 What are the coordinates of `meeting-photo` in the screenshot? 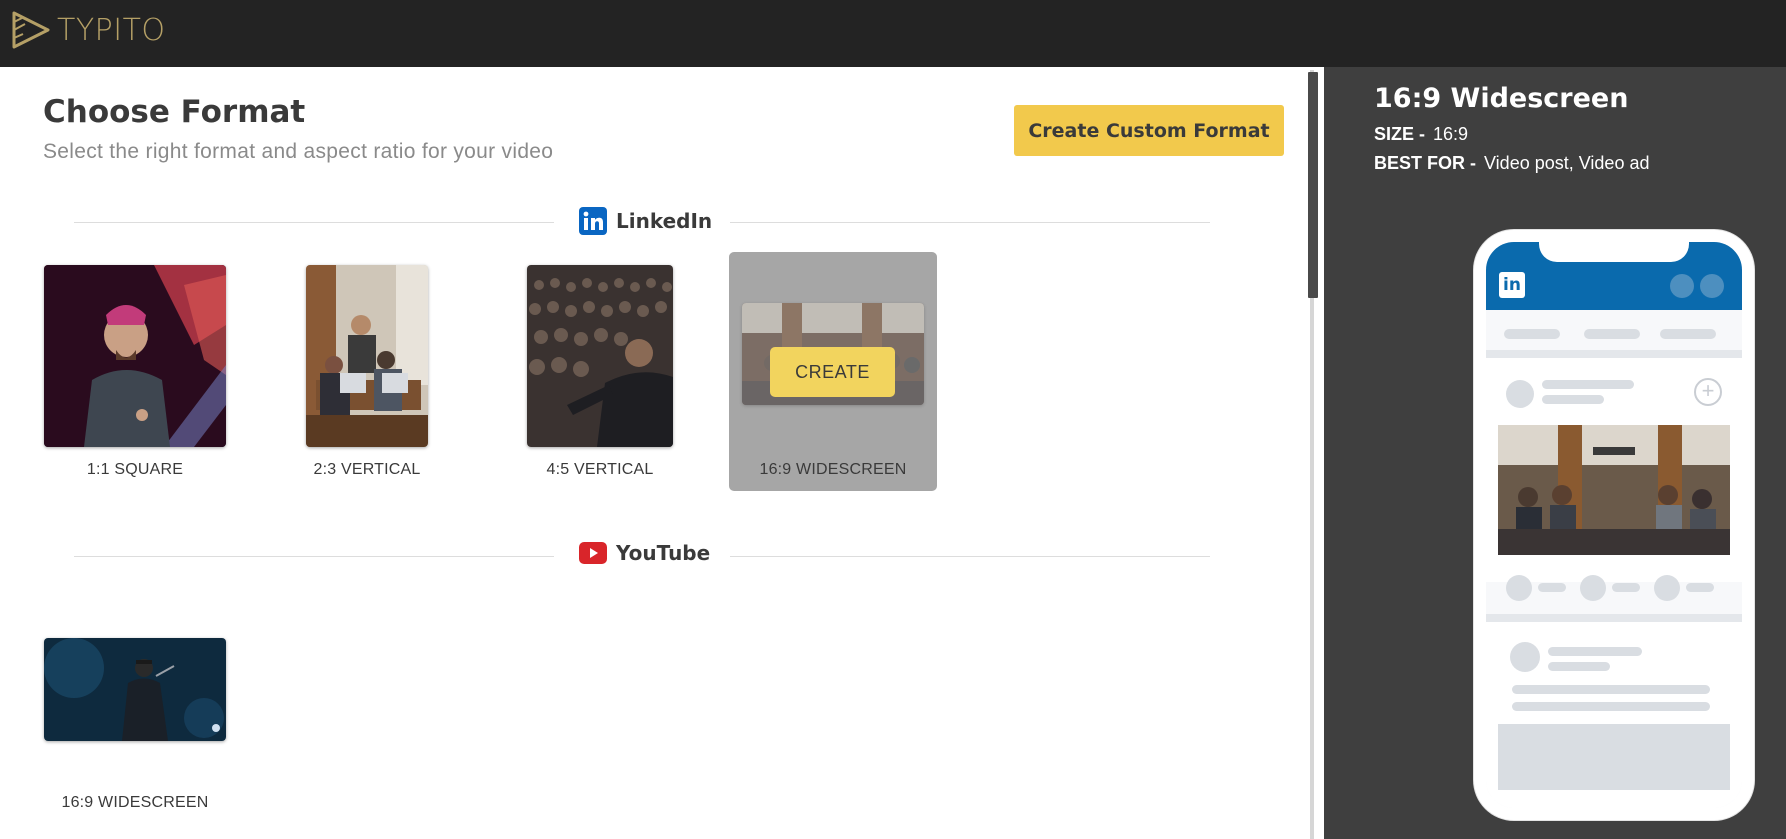 It's located at (1614, 490).